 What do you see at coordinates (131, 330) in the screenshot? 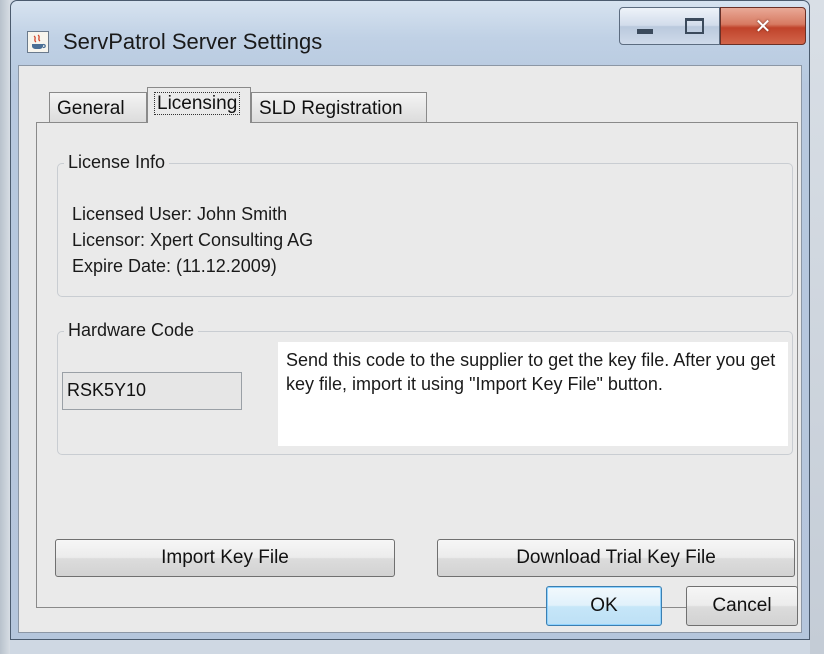
I see `hardware-code-title: Hardware Code` at bounding box center [131, 330].